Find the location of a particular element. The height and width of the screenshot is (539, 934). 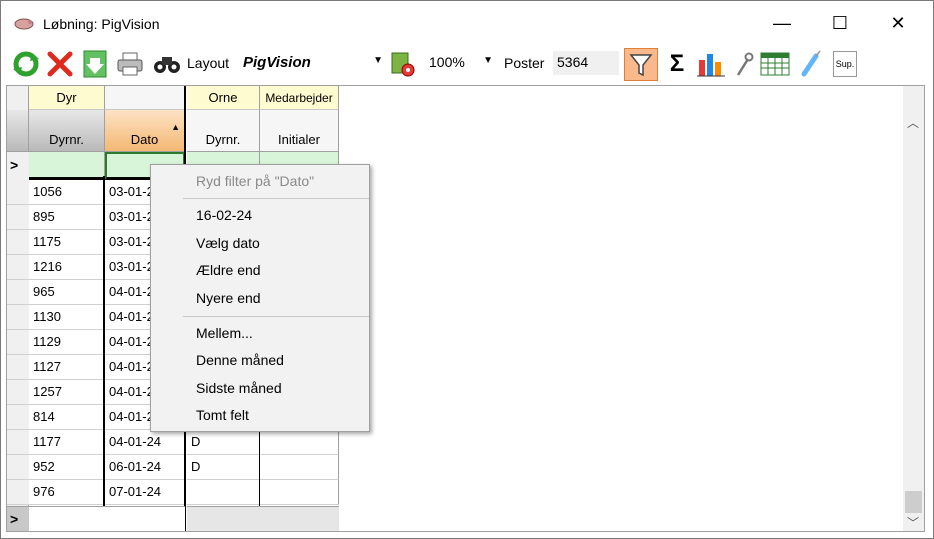

menu-item-this-month: Denne måned is located at coordinates (240, 360).